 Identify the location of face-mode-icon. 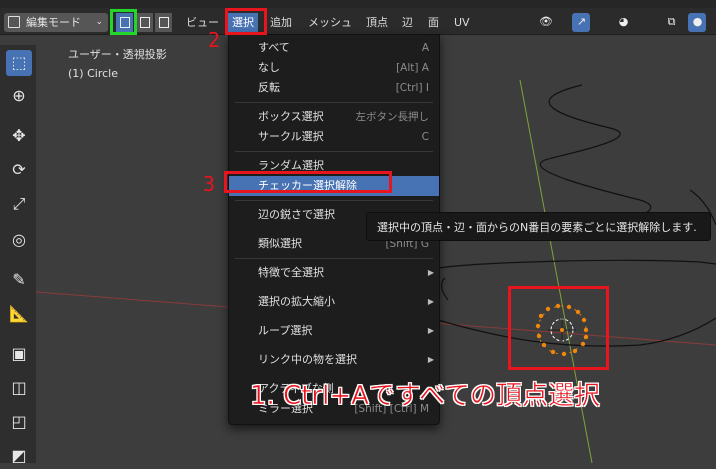
(164, 22).